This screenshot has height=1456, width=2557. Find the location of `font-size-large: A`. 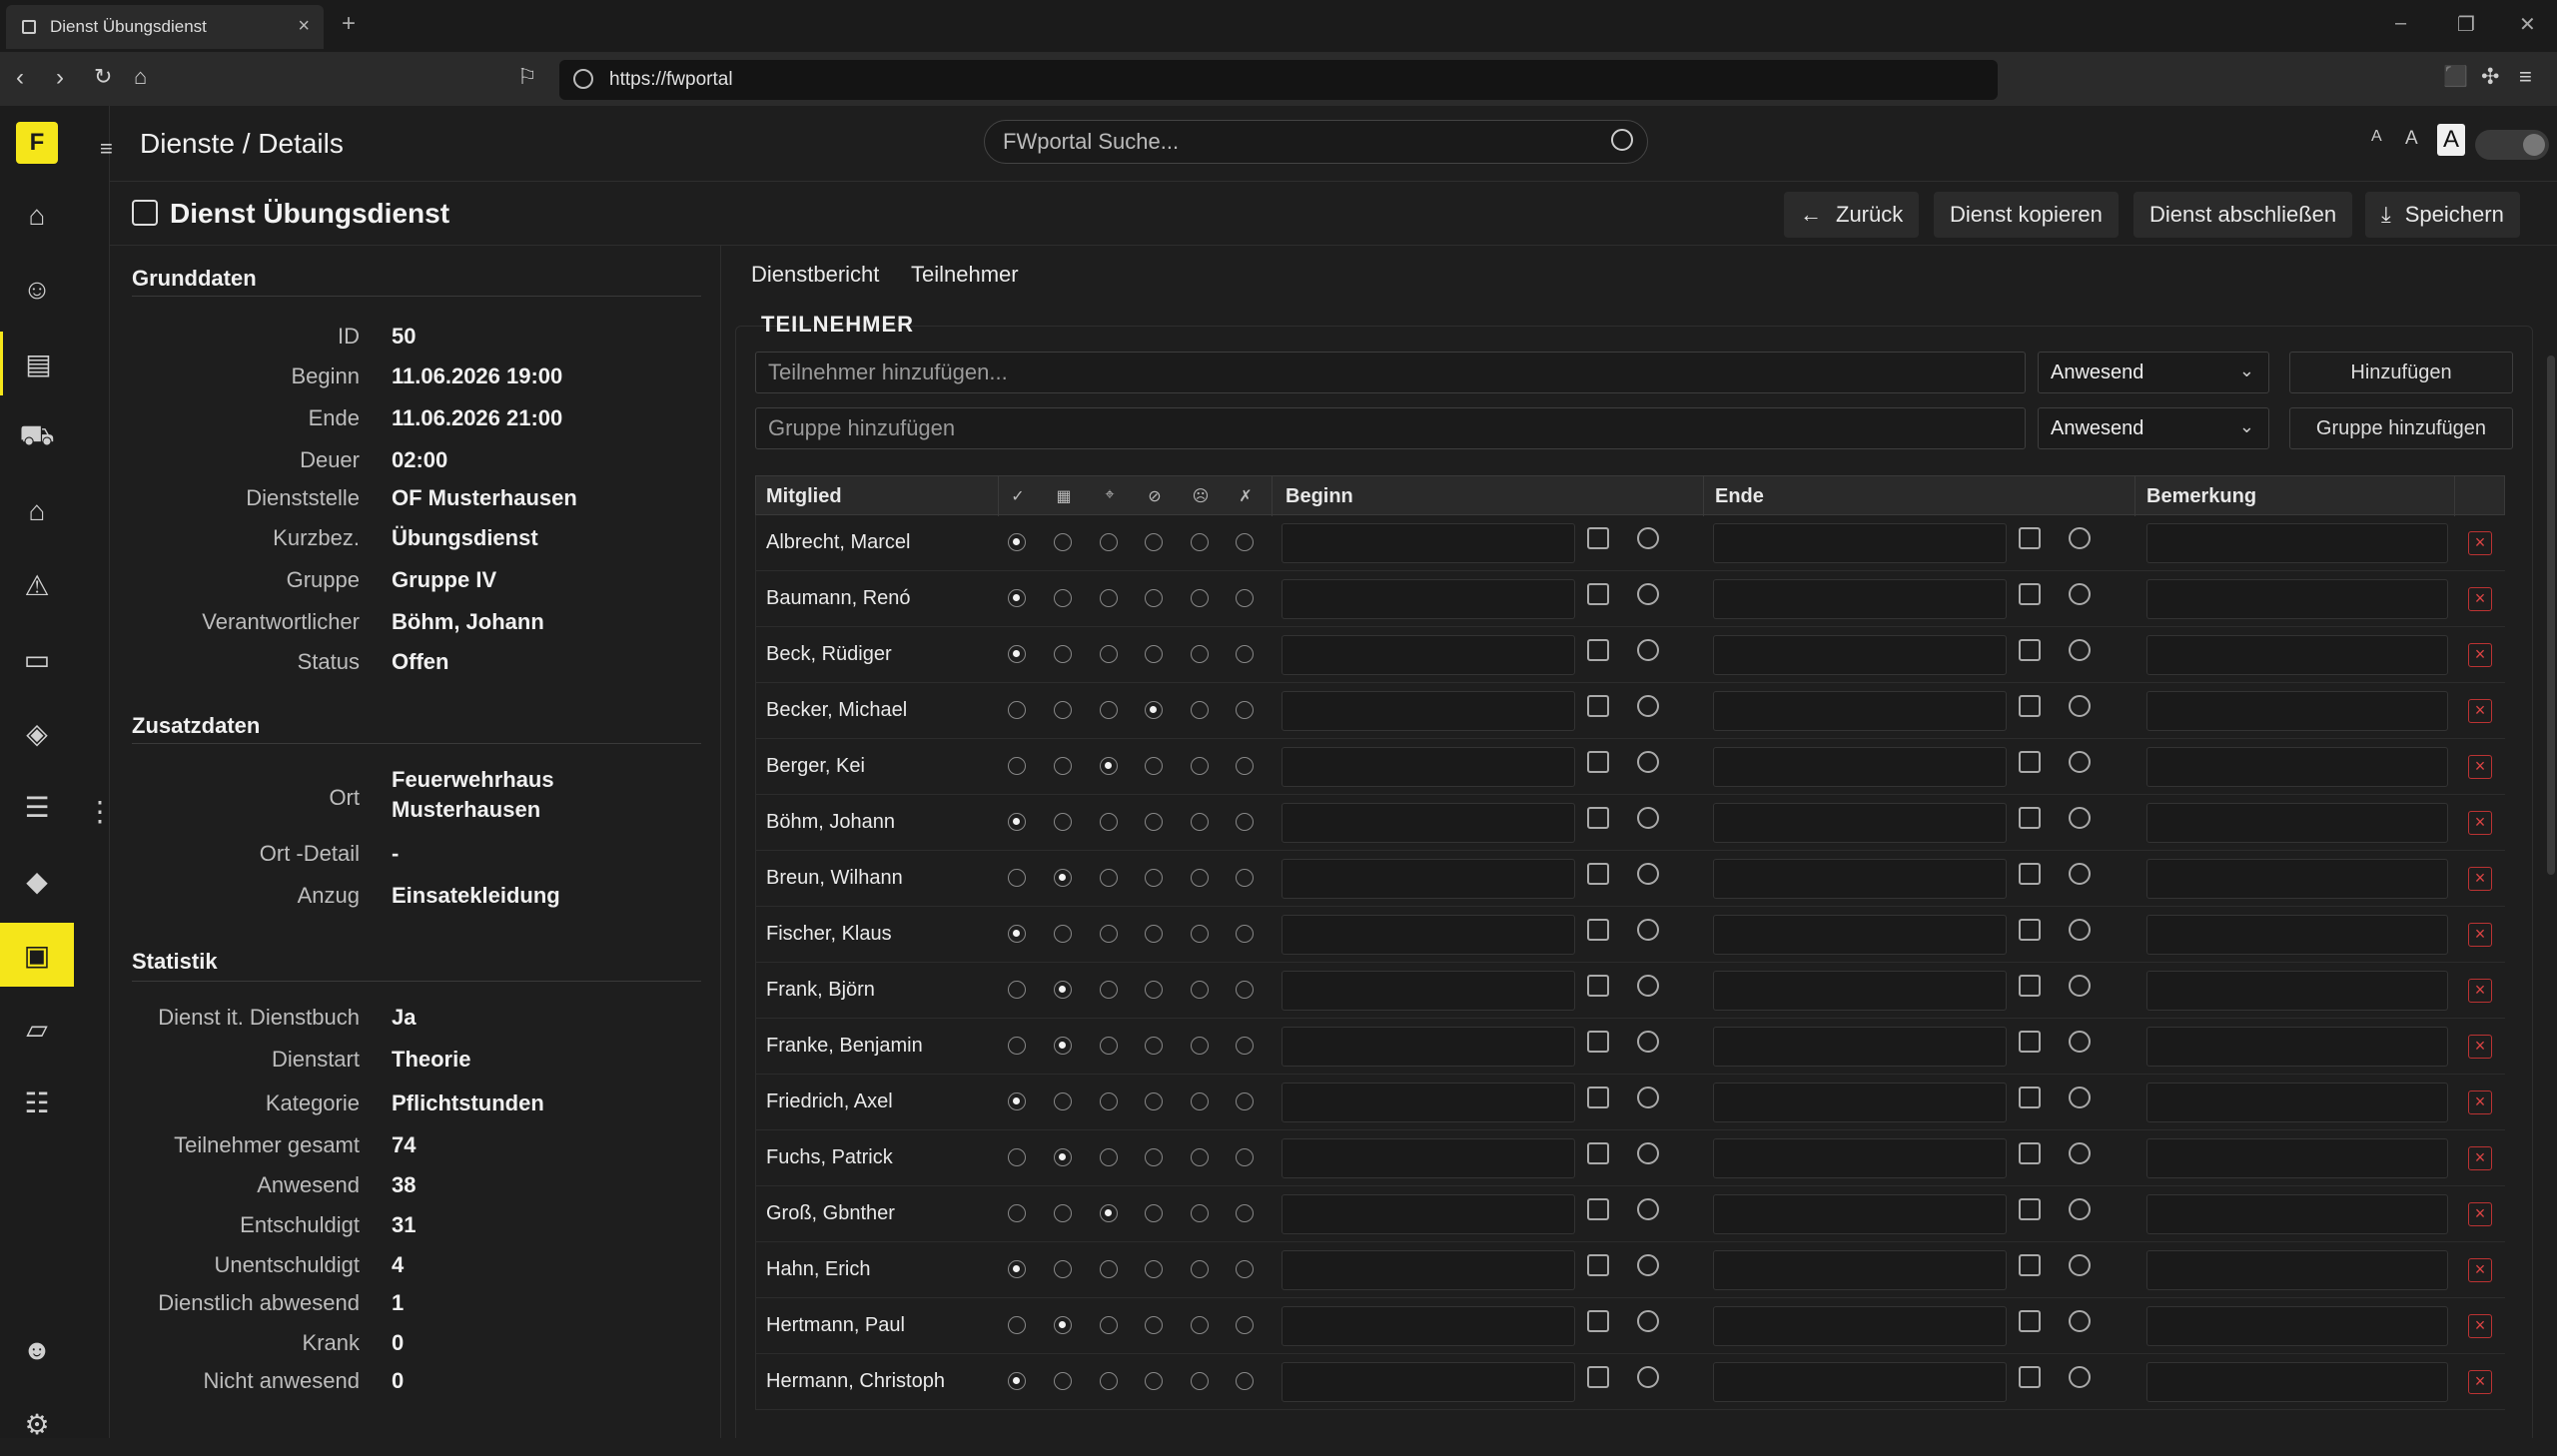

font-size-large: A is located at coordinates (2451, 140).